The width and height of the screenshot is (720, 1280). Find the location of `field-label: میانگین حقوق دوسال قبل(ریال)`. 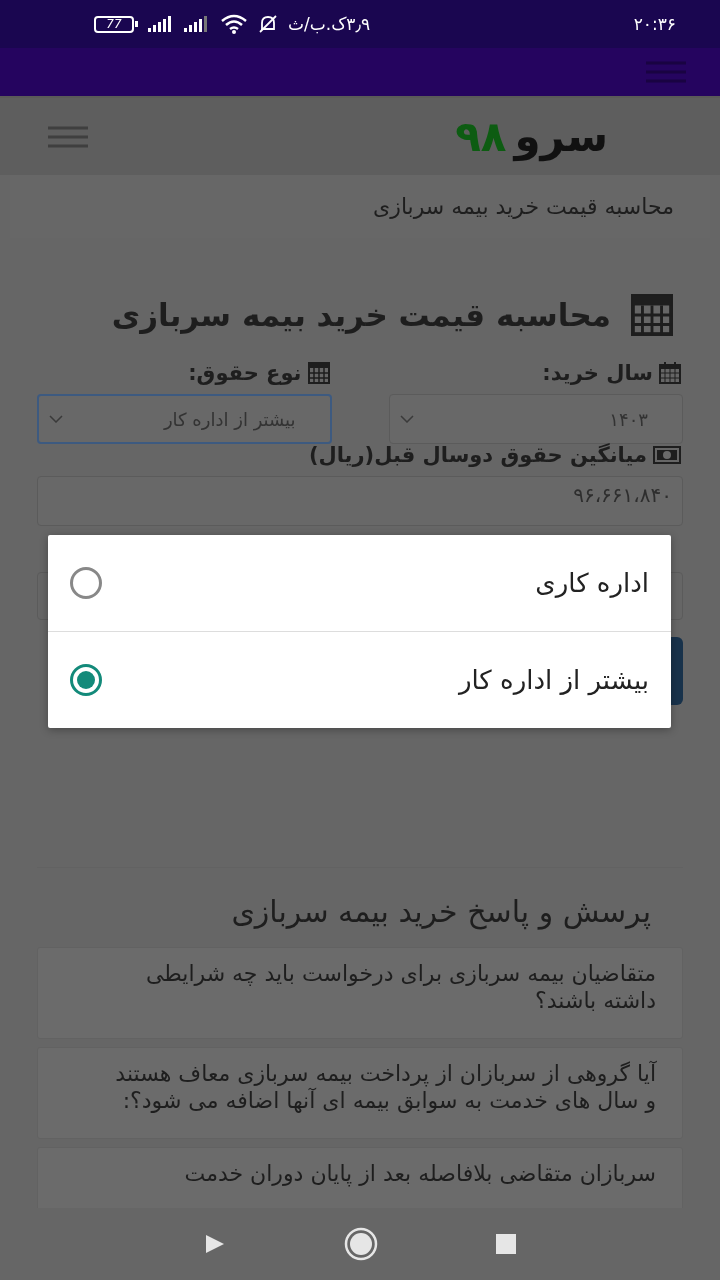

field-label: میانگین حقوق دوسال قبل(ریال) is located at coordinates (477, 455).